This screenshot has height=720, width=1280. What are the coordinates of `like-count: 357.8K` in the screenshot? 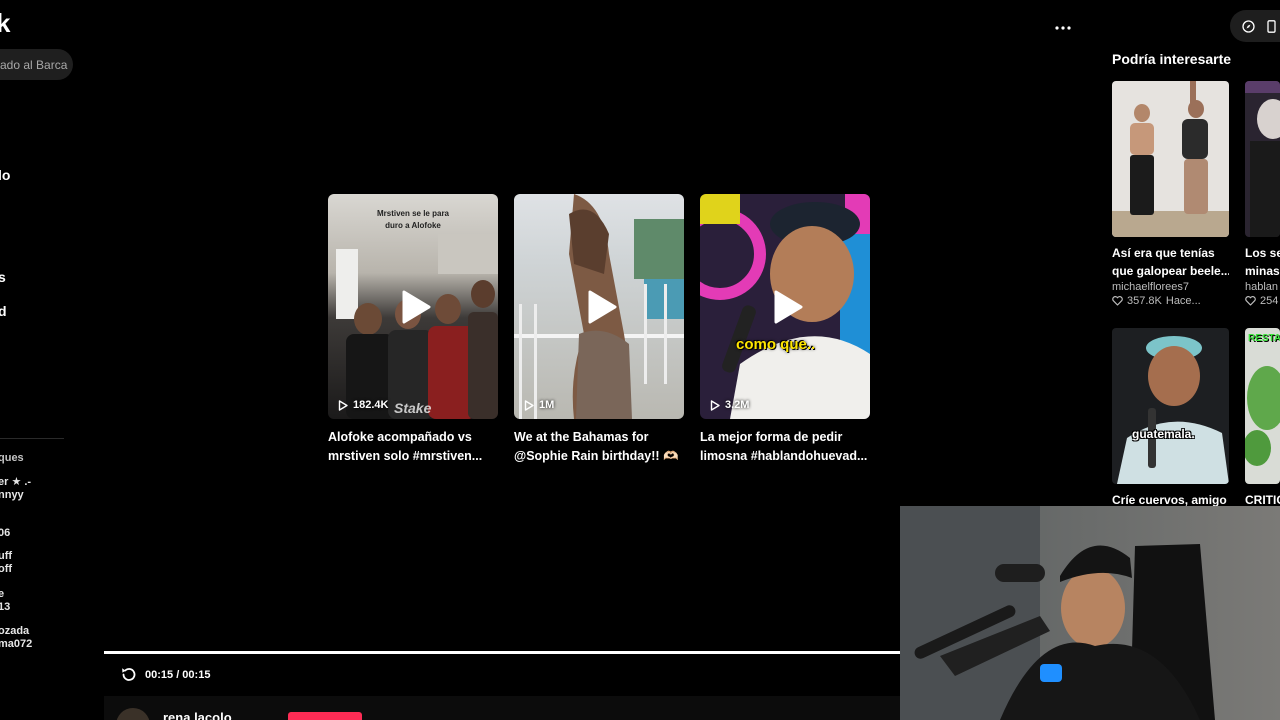 It's located at (1144, 301).